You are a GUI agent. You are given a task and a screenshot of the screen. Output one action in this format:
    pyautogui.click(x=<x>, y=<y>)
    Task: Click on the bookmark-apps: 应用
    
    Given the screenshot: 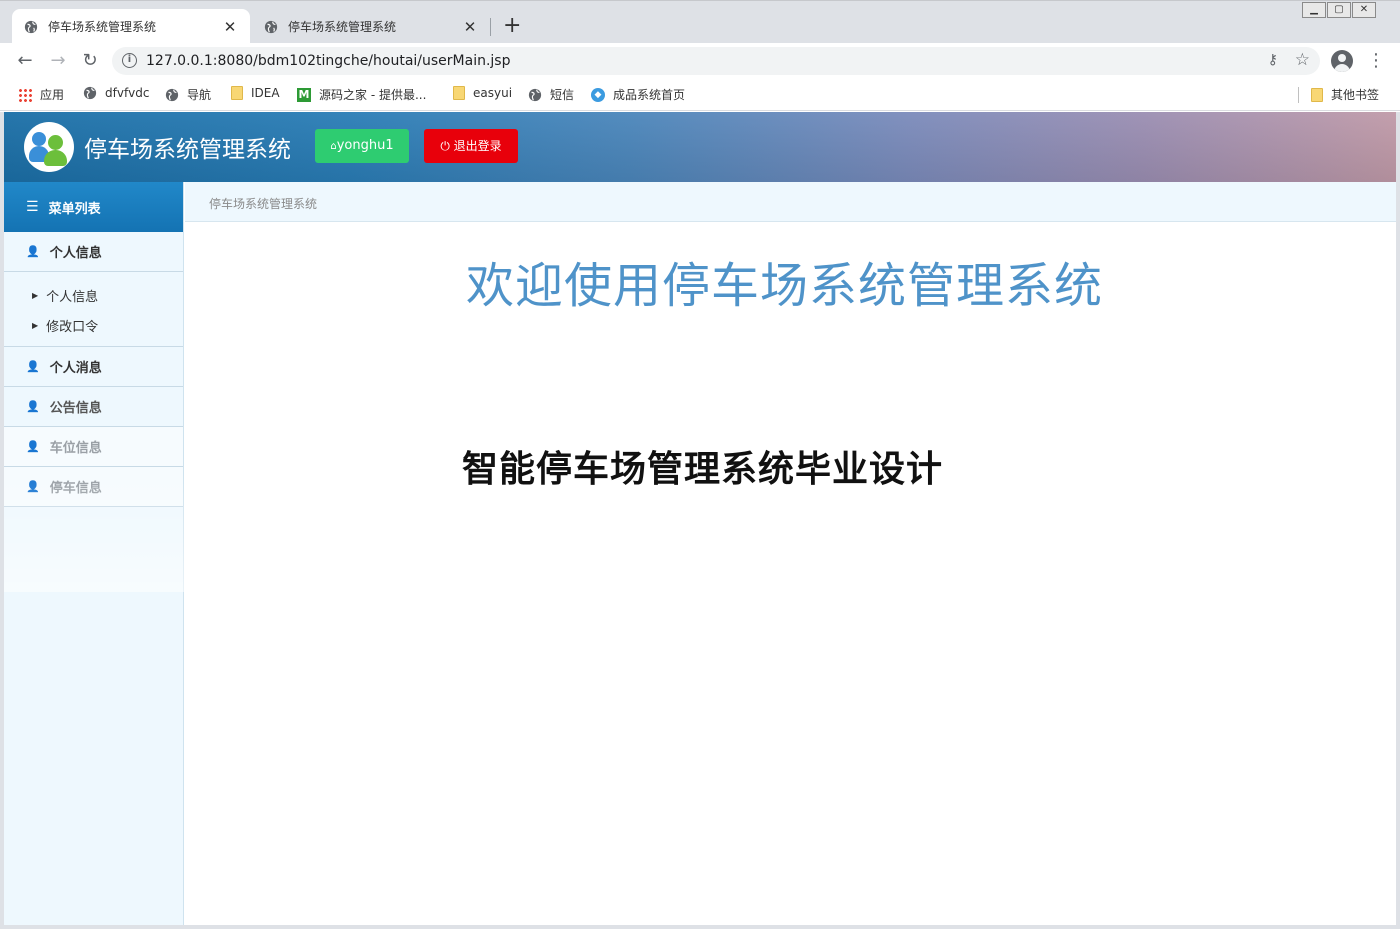 What is the action you would take?
    pyautogui.click(x=41, y=94)
    